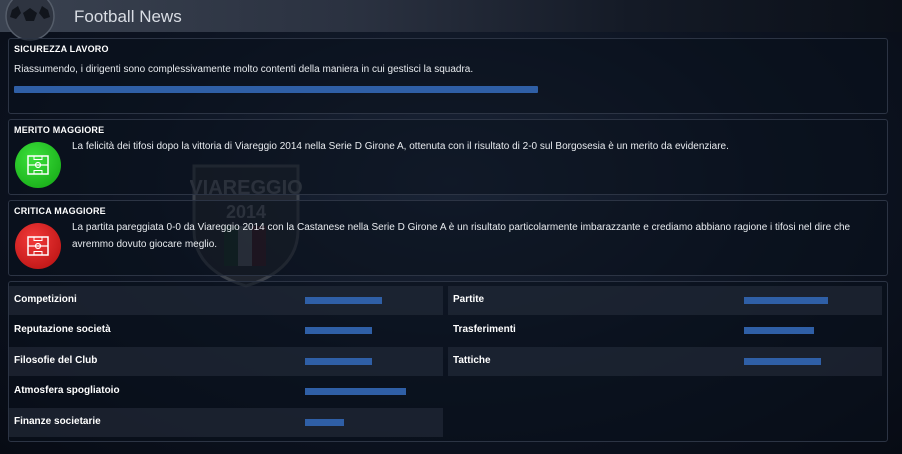 Image resolution: width=902 pixels, height=454 pixels. What do you see at coordinates (38, 165) in the screenshot?
I see `merit-pitch-icon` at bounding box center [38, 165].